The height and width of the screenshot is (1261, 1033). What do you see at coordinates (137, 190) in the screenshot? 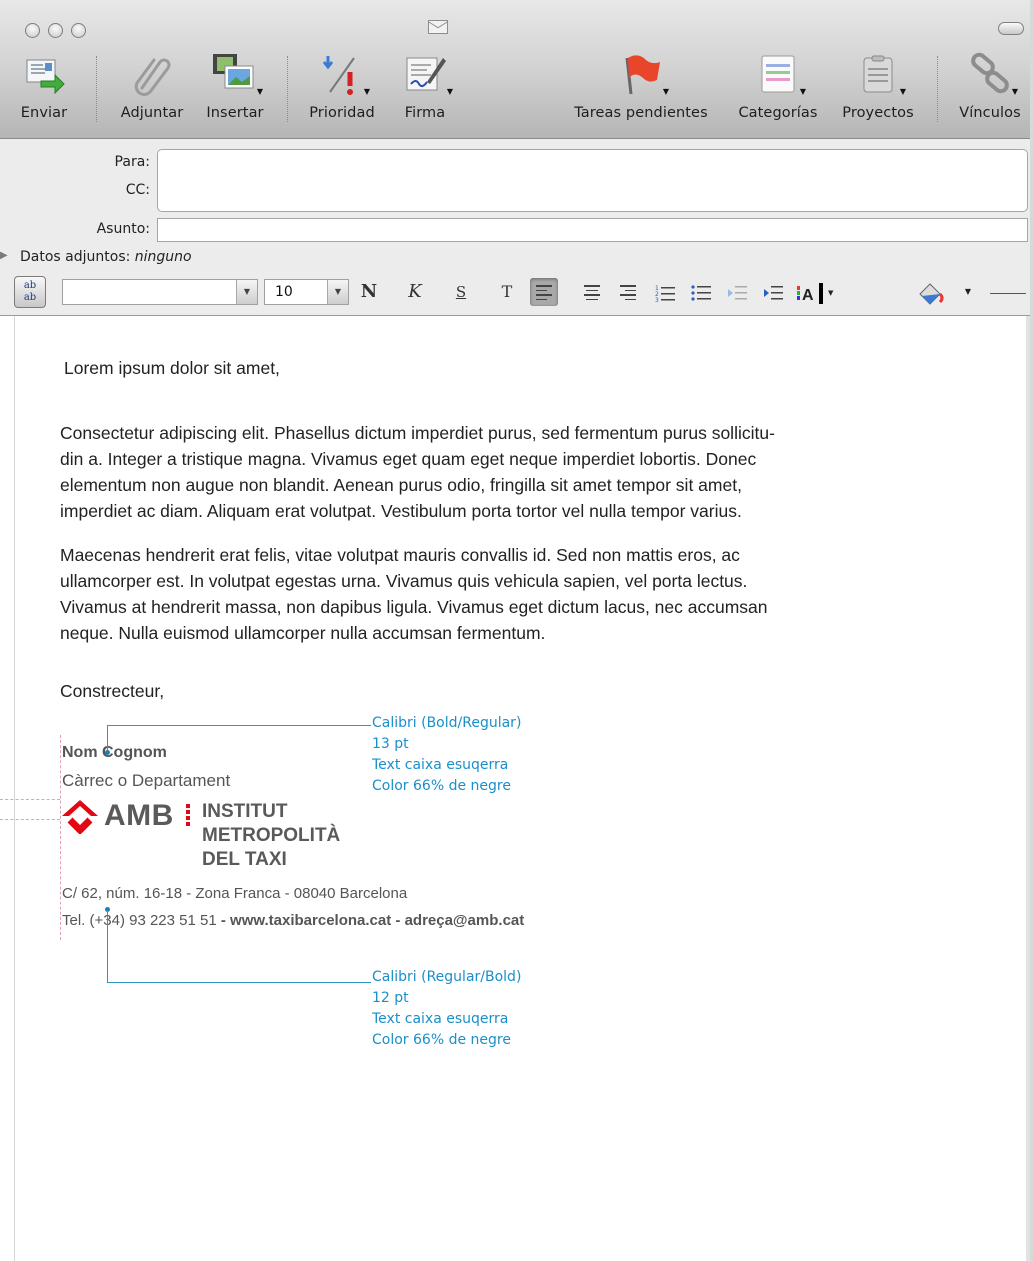
I see `cc-label: CC:` at bounding box center [137, 190].